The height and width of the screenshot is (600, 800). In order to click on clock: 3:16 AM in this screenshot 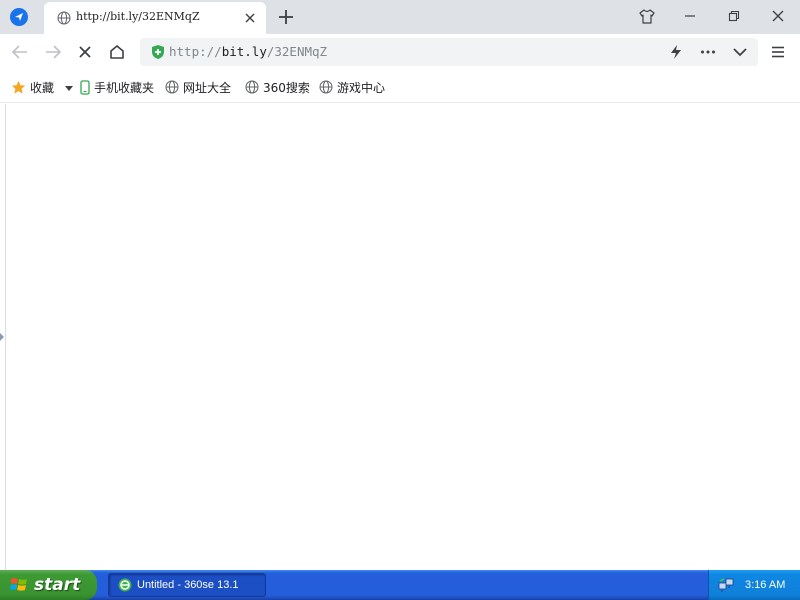, I will do `click(765, 585)`.